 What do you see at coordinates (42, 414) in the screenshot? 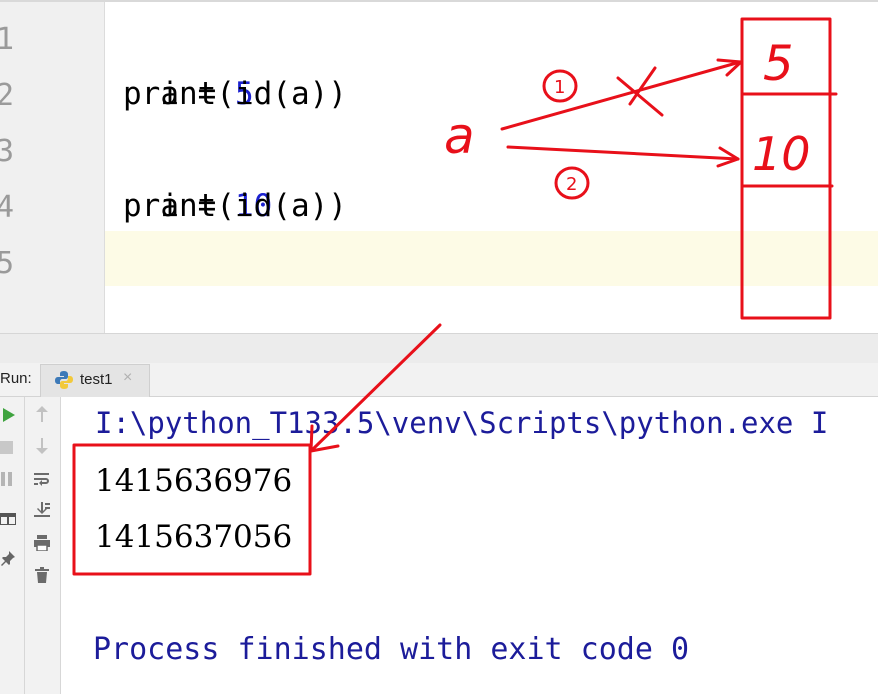
I see `up-arrow-icon` at bounding box center [42, 414].